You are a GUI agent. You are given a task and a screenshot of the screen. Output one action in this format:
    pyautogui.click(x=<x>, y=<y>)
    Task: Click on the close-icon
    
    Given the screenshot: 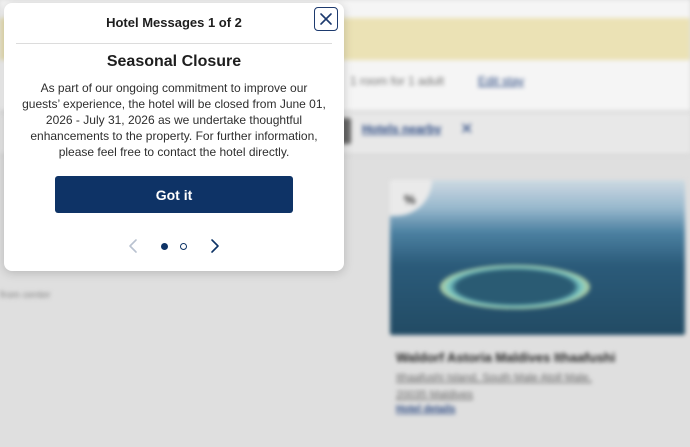 What is the action you would take?
    pyautogui.click(x=326, y=19)
    